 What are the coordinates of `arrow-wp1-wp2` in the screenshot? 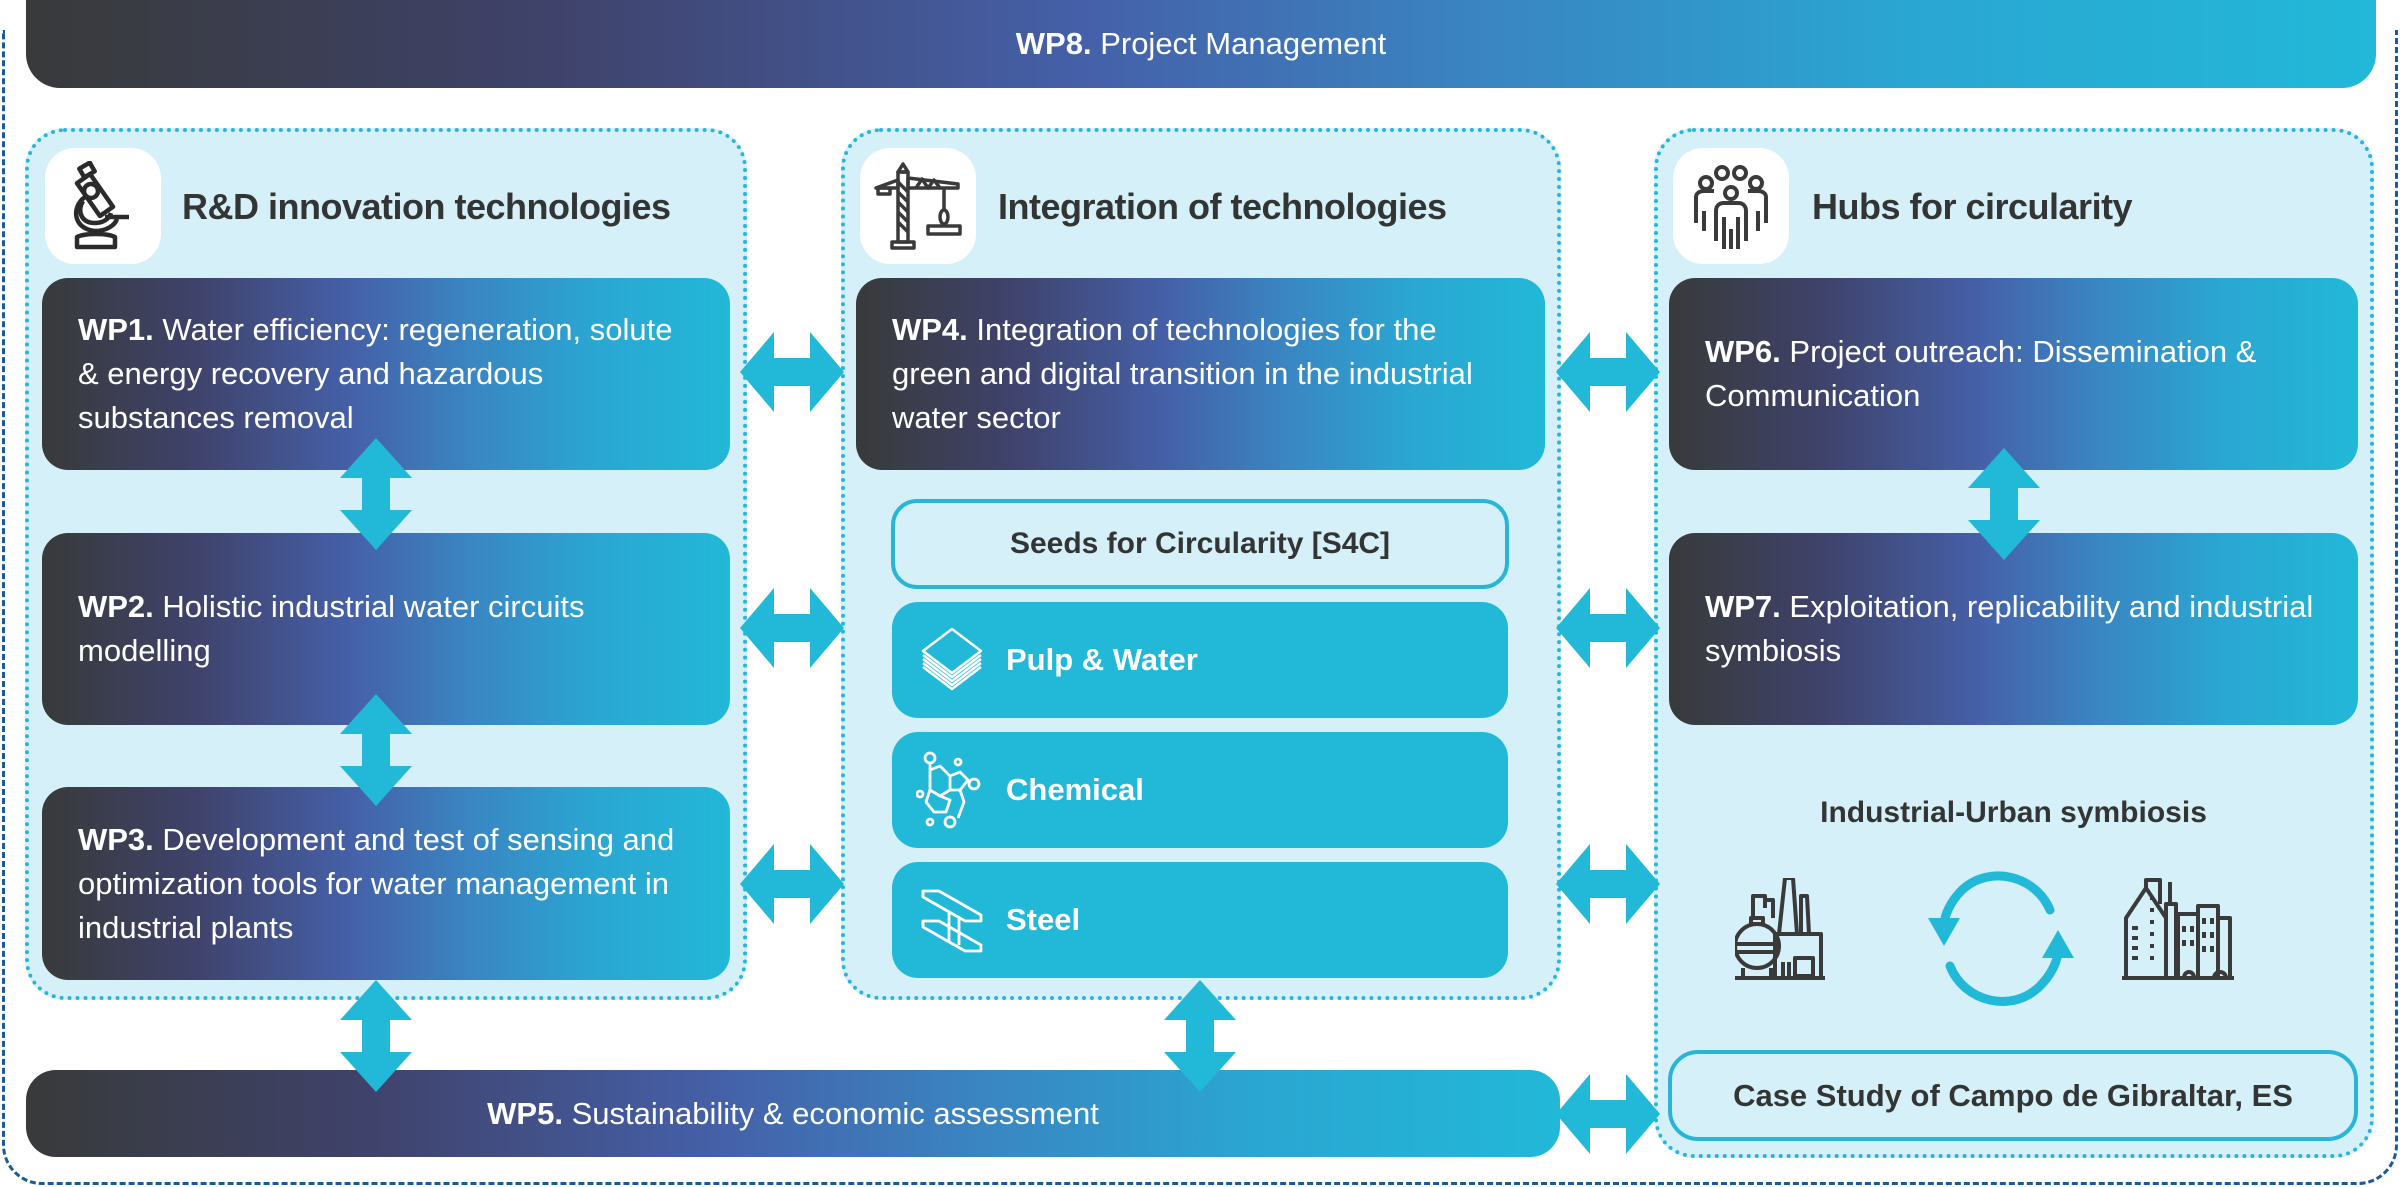 It's located at (376, 494).